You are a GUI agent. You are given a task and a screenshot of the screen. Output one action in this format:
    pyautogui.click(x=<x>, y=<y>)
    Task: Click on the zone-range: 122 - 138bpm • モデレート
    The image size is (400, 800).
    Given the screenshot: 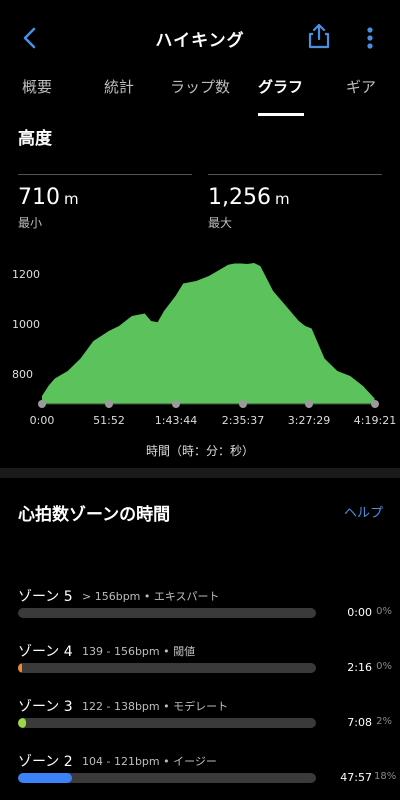 What is the action you would take?
    pyautogui.click(x=155, y=706)
    